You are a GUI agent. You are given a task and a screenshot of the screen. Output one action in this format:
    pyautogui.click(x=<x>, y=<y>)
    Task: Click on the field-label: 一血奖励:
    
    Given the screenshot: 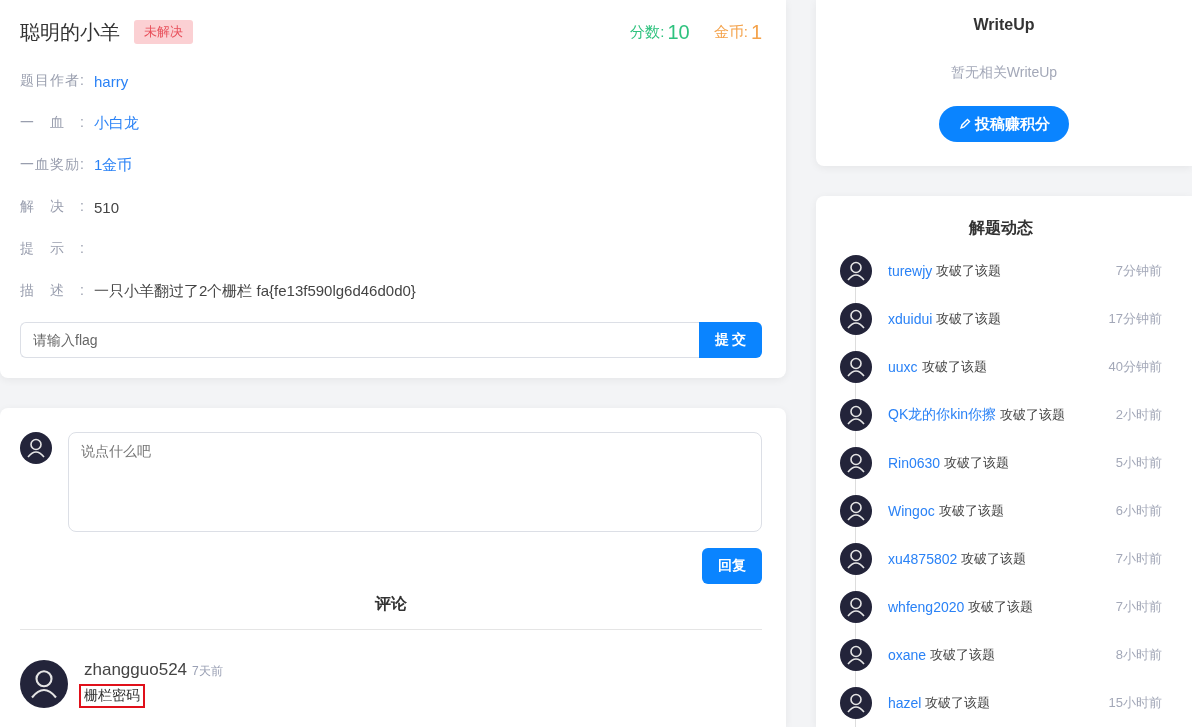 What is the action you would take?
    pyautogui.click(x=52, y=165)
    